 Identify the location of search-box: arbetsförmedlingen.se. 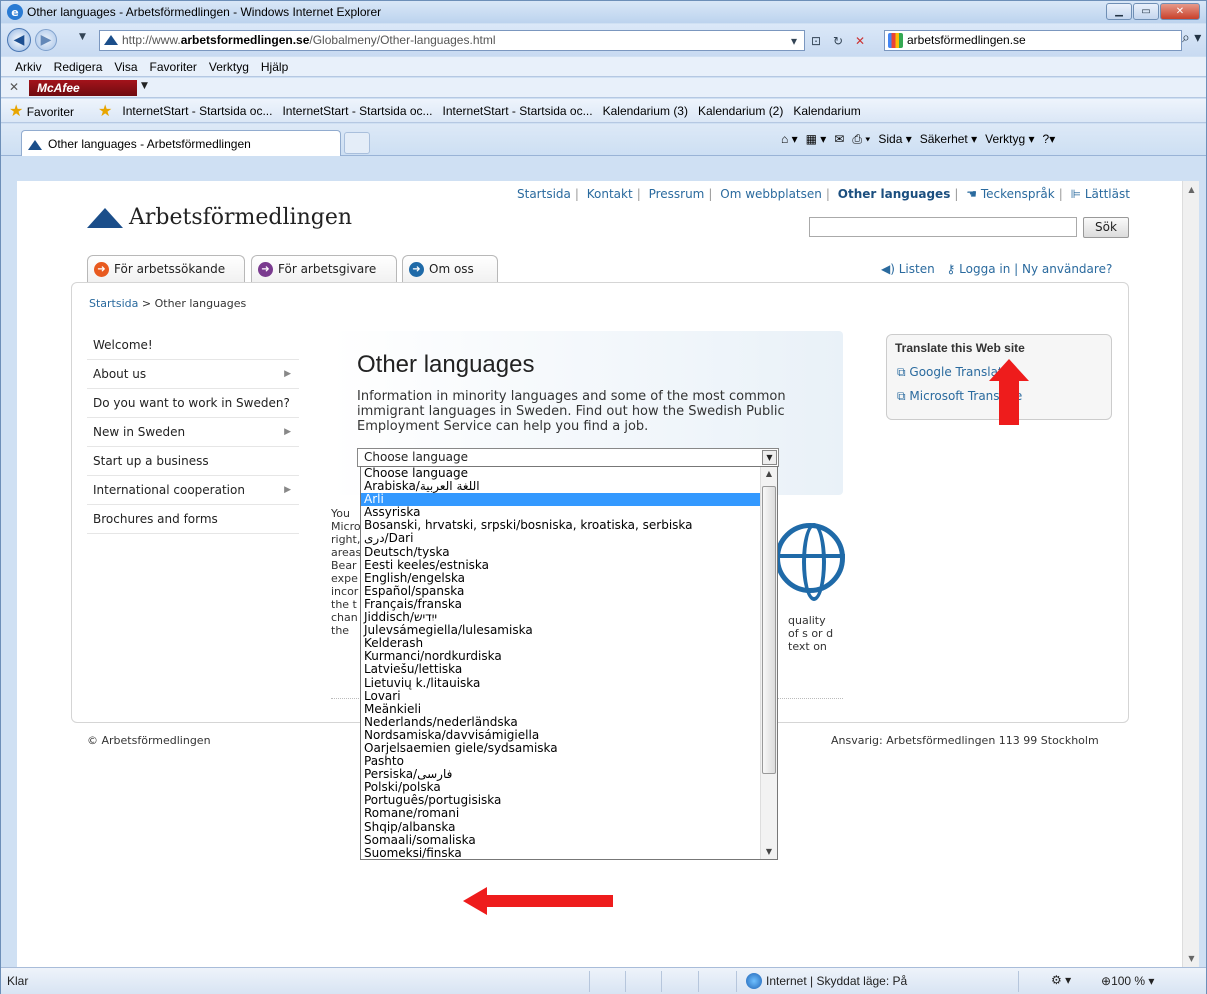
(1033, 40).